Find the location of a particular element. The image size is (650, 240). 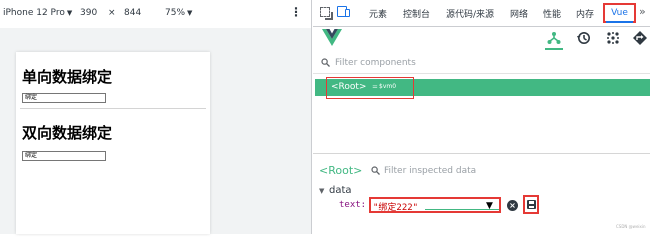

device-name: iPhone 12 Pro is located at coordinates (34, 13).